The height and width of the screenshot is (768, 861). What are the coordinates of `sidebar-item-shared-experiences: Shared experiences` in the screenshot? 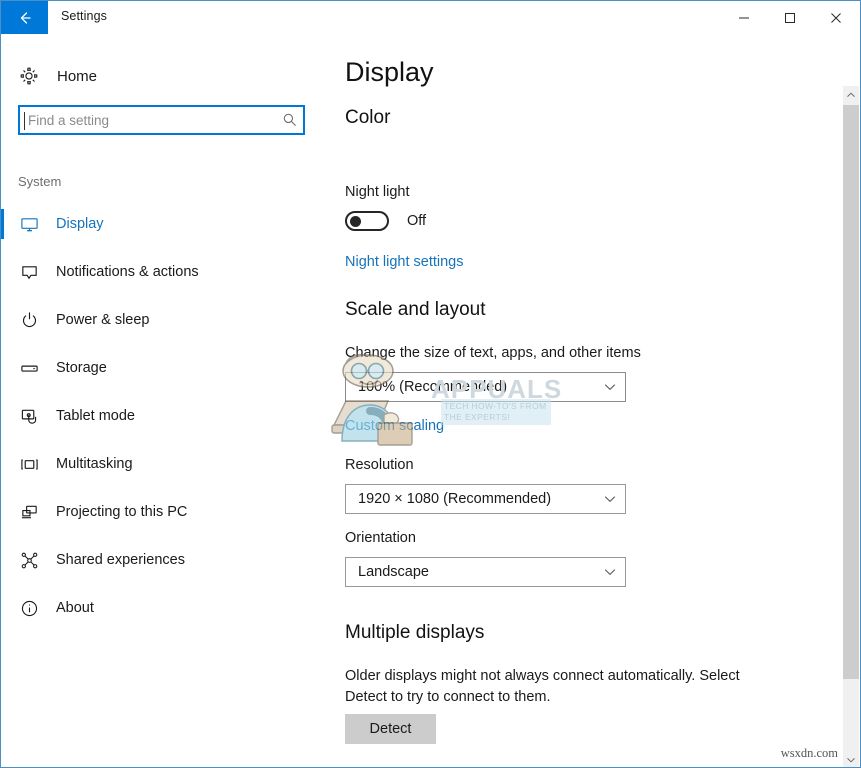 It's located at (166, 560).